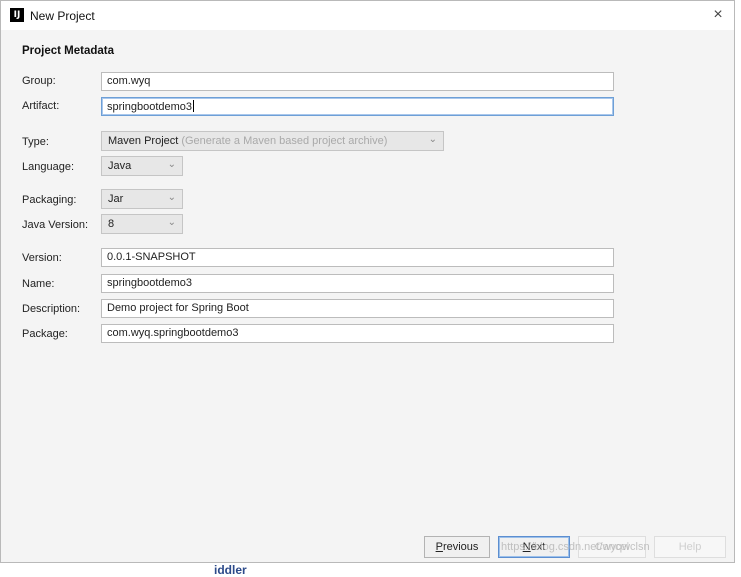 Image resolution: width=741 pixels, height=577 pixels. I want to click on close-button: ×, so click(718, 15).